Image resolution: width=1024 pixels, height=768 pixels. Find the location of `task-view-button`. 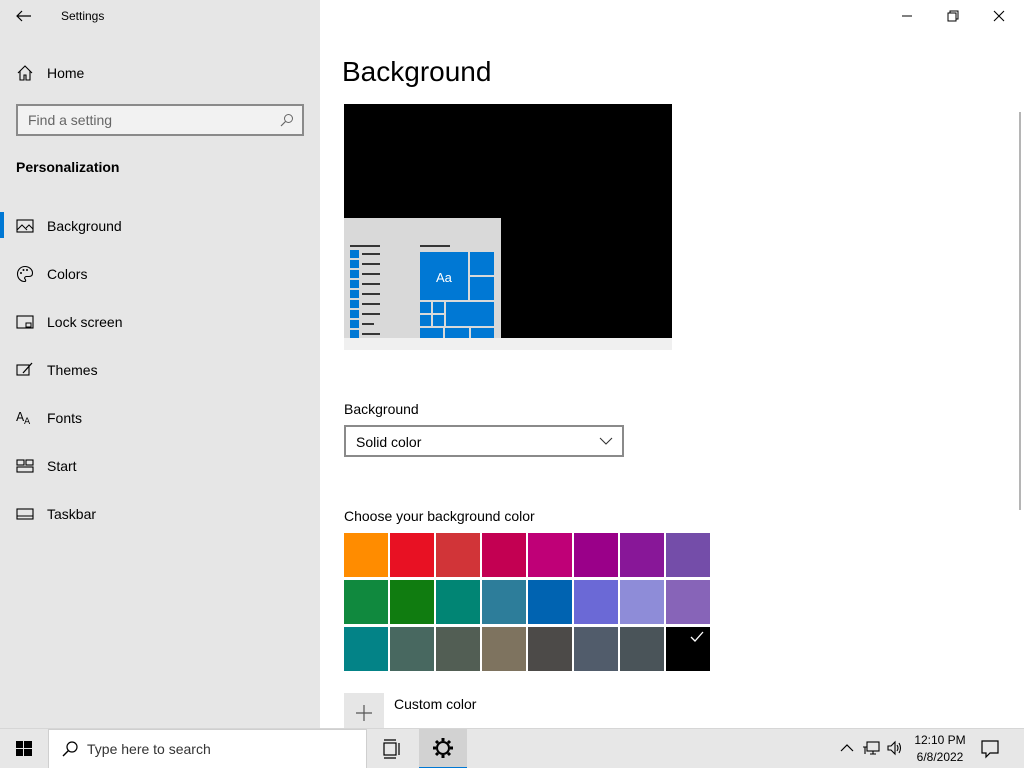

task-view-button is located at coordinates (392, 748).